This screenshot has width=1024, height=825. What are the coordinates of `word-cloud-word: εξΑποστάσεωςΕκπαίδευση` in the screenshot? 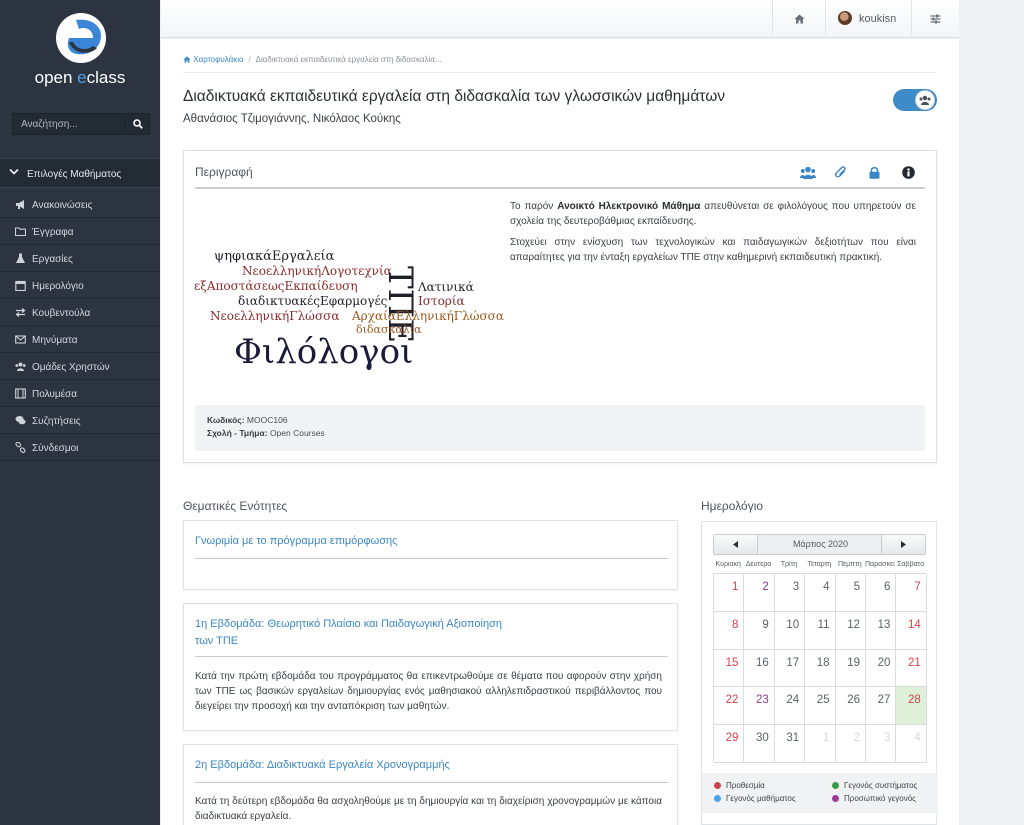 It's located at (276, 286).